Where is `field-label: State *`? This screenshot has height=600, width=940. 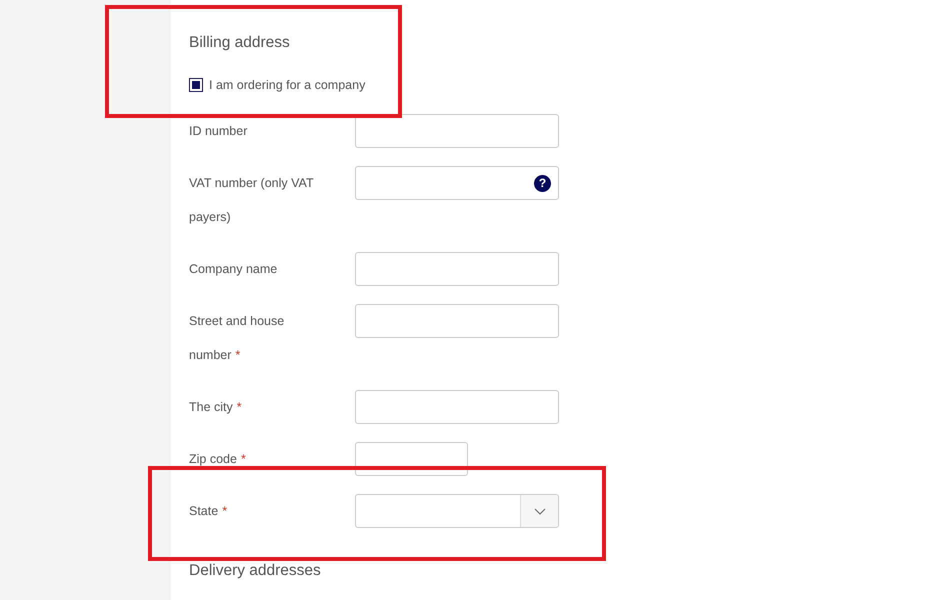
field-label: State * is located at coordinates (208, 511).